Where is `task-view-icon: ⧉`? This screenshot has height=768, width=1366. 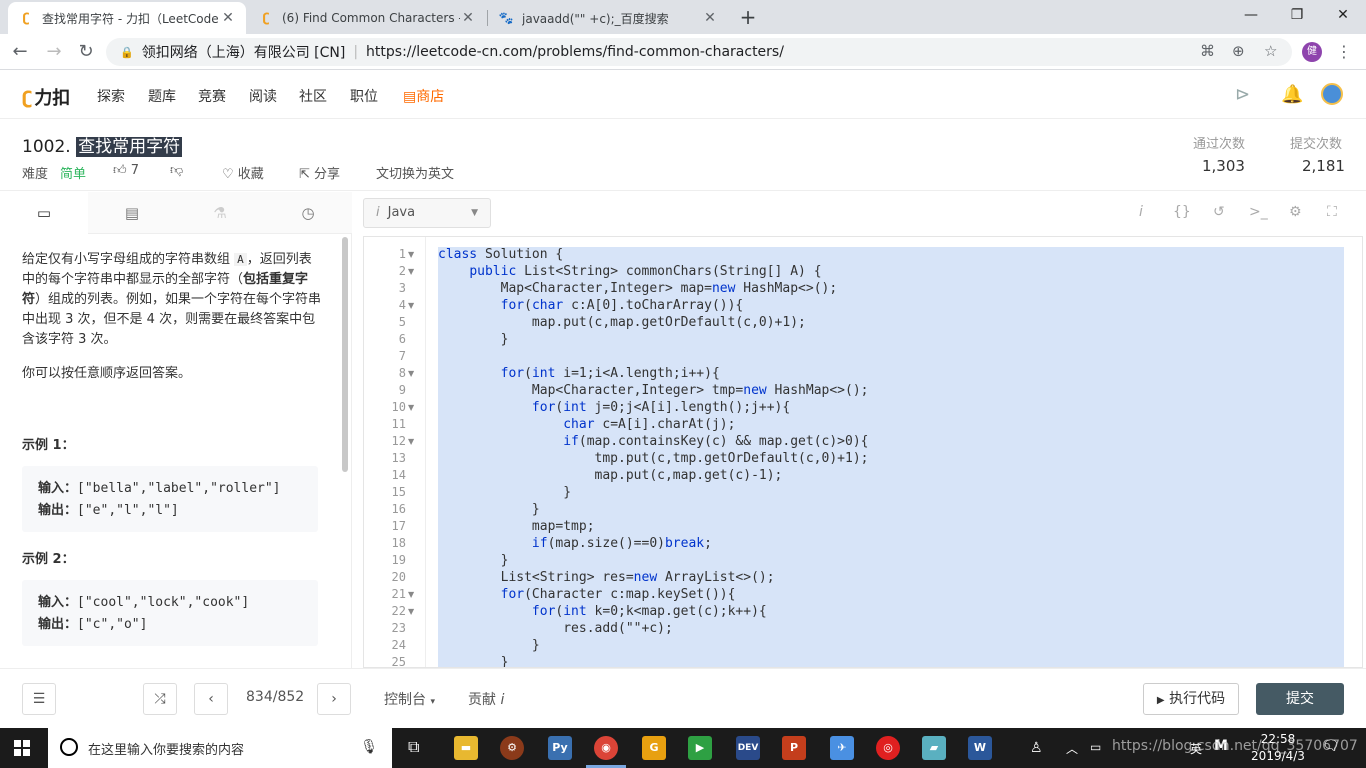 task-view-icon: ⧉ is located at coordinates (413, 747).